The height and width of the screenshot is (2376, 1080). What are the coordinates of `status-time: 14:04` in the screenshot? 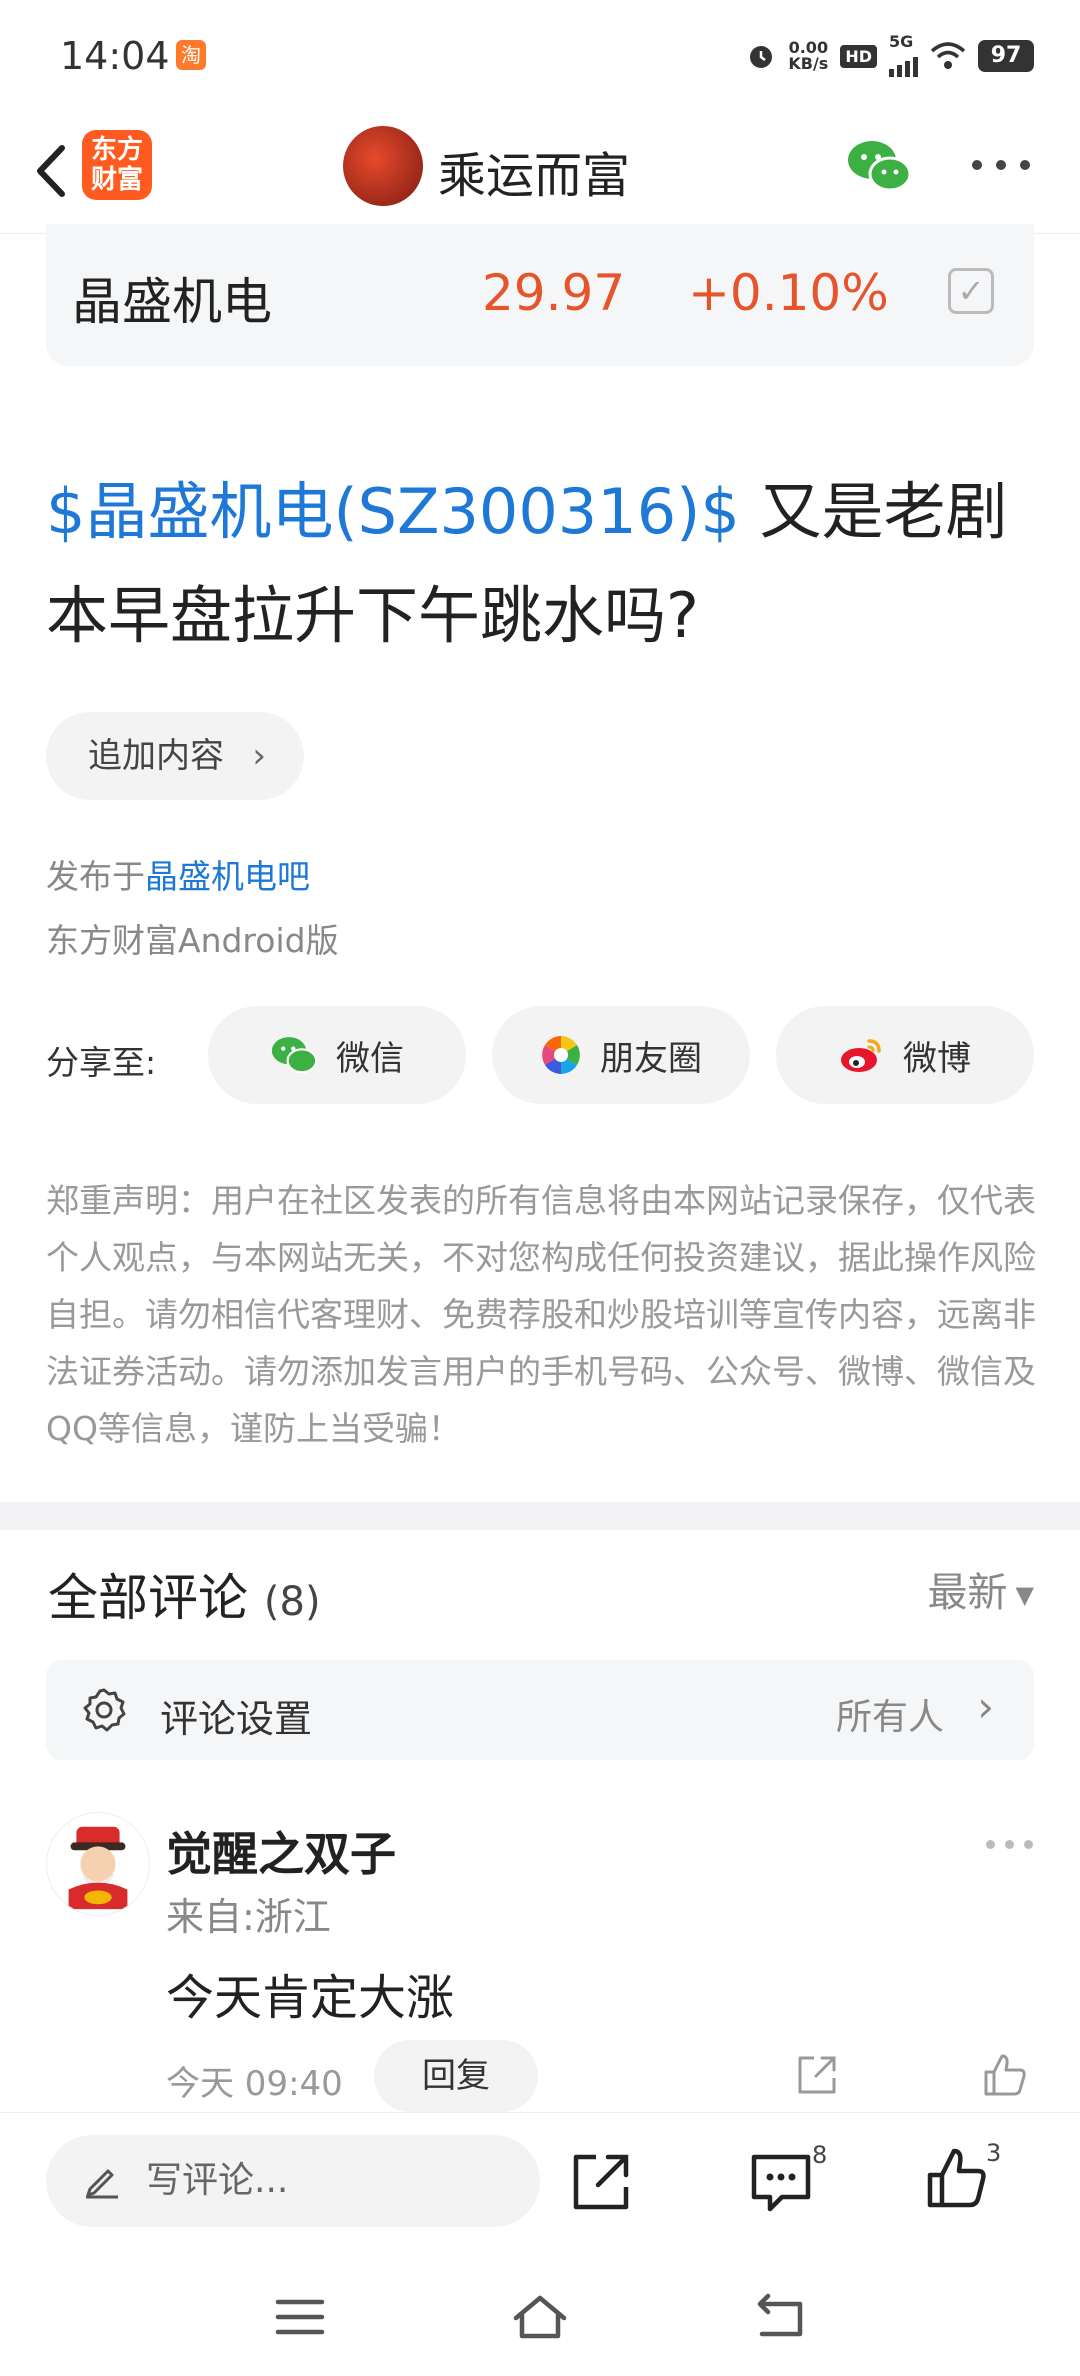 It's located at (115, 56).